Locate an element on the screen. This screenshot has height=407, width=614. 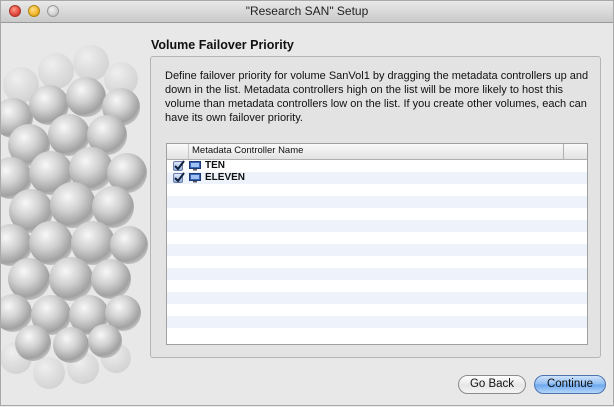
column-header-controller-name: Metadata Controller Name is located at coordinates (247, 150).